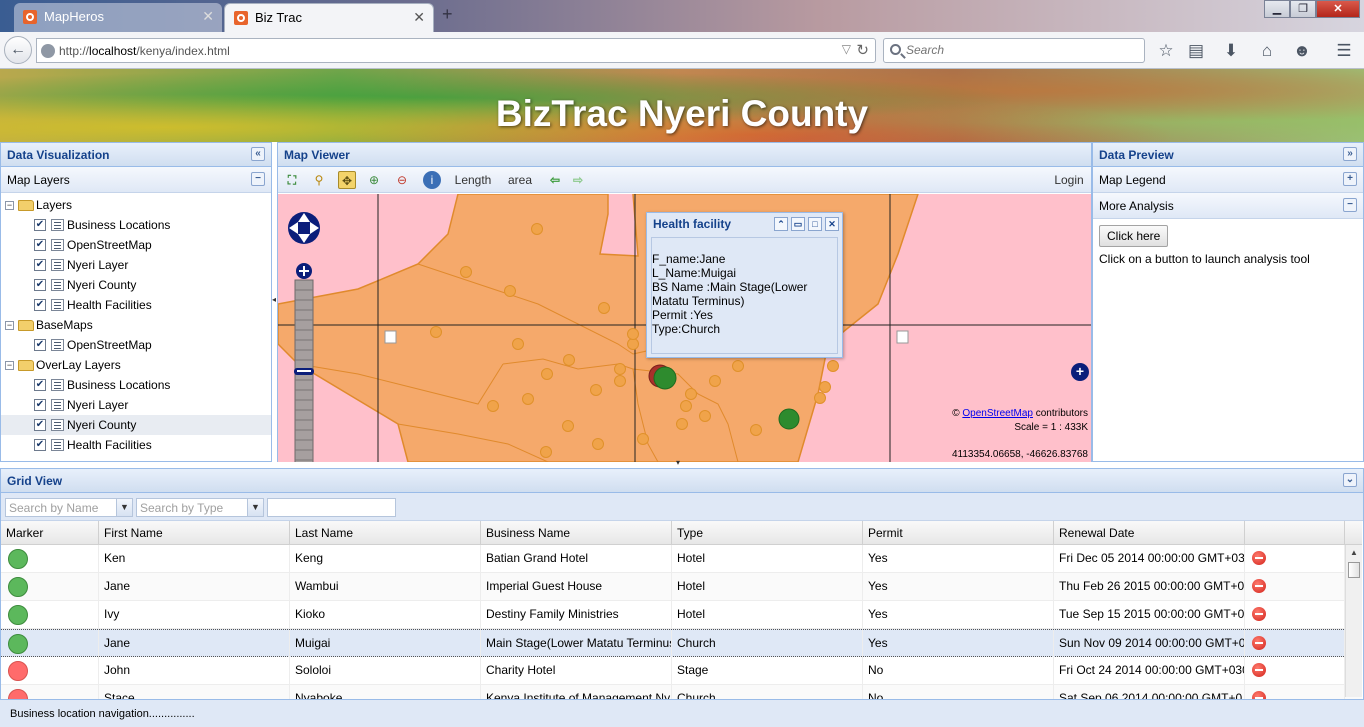 The height and width of the screenshot is (727, 1364). What do you see at coordinates (1133, 236) in the screenshot?
I see `launch-analysis-button: Click here` at bounding box center [1133, 236].